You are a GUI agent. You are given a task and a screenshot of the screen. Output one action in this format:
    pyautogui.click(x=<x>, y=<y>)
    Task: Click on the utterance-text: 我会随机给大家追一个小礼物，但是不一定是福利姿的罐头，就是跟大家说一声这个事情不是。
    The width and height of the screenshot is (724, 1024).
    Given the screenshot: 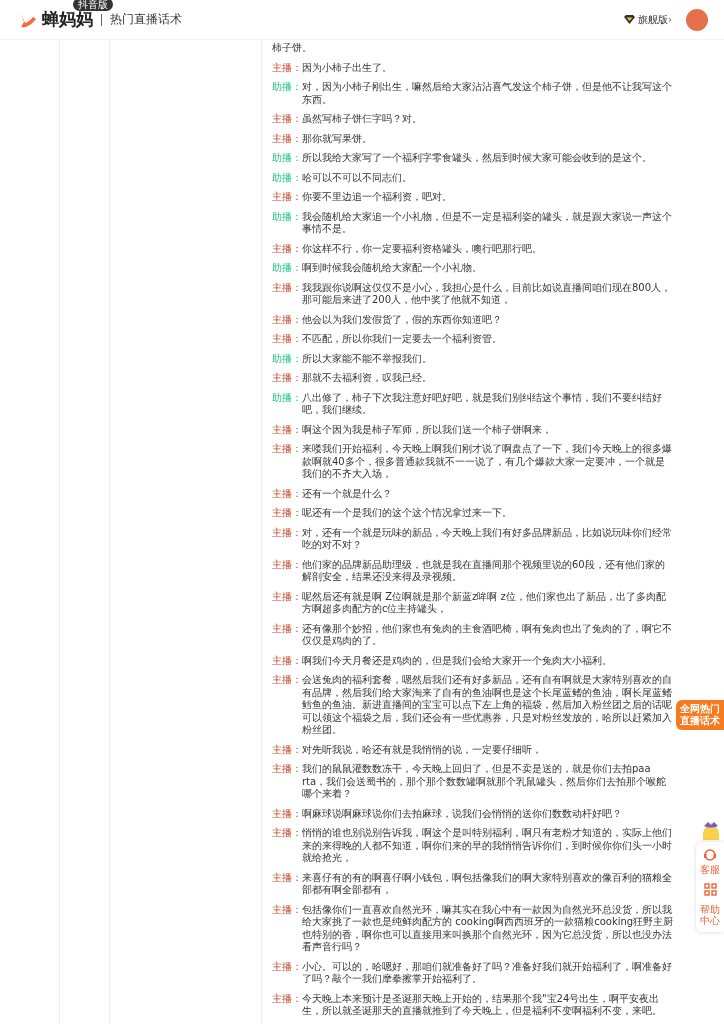 What is the action you would take?
    pyautogui.click(x=487, y=223)
    